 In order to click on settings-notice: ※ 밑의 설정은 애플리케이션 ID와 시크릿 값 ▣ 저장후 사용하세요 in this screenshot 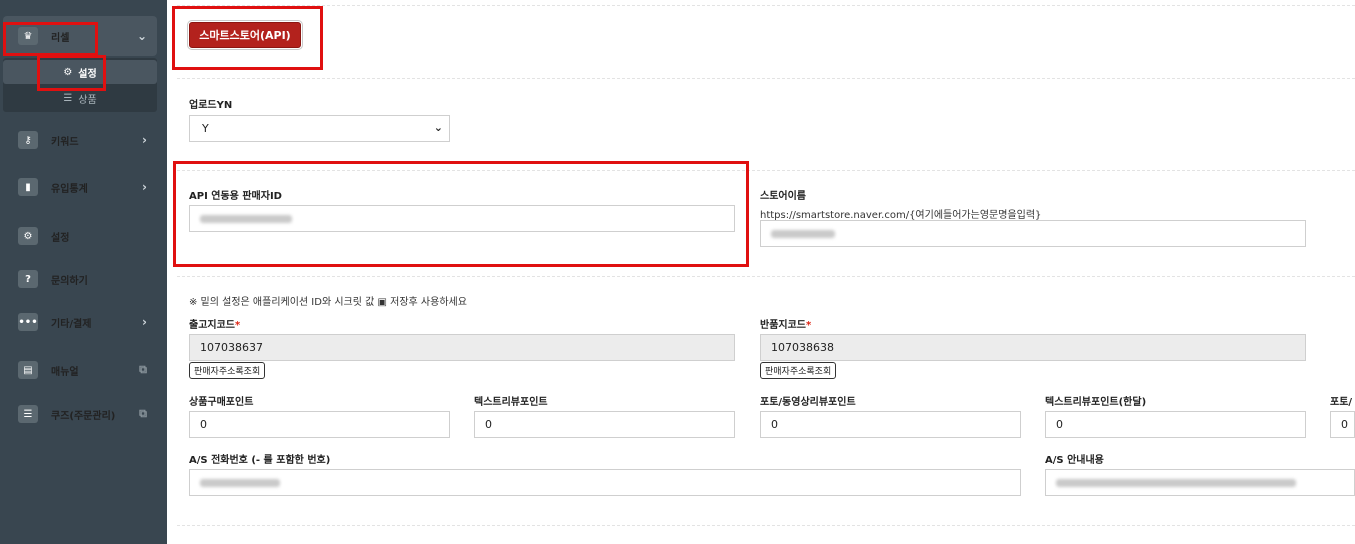, I will do `click(328, 300)`.